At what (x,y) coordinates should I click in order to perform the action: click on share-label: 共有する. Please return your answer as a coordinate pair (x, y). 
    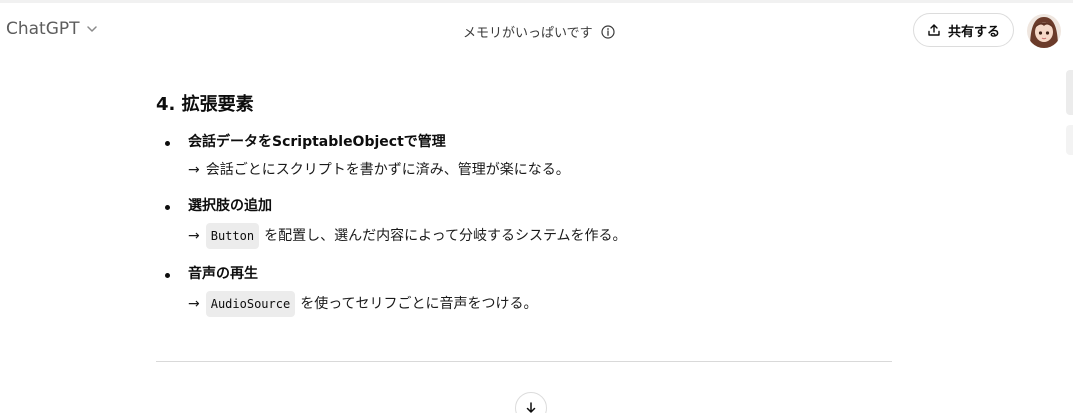
    Looking at the image, I should click on (973, 32).